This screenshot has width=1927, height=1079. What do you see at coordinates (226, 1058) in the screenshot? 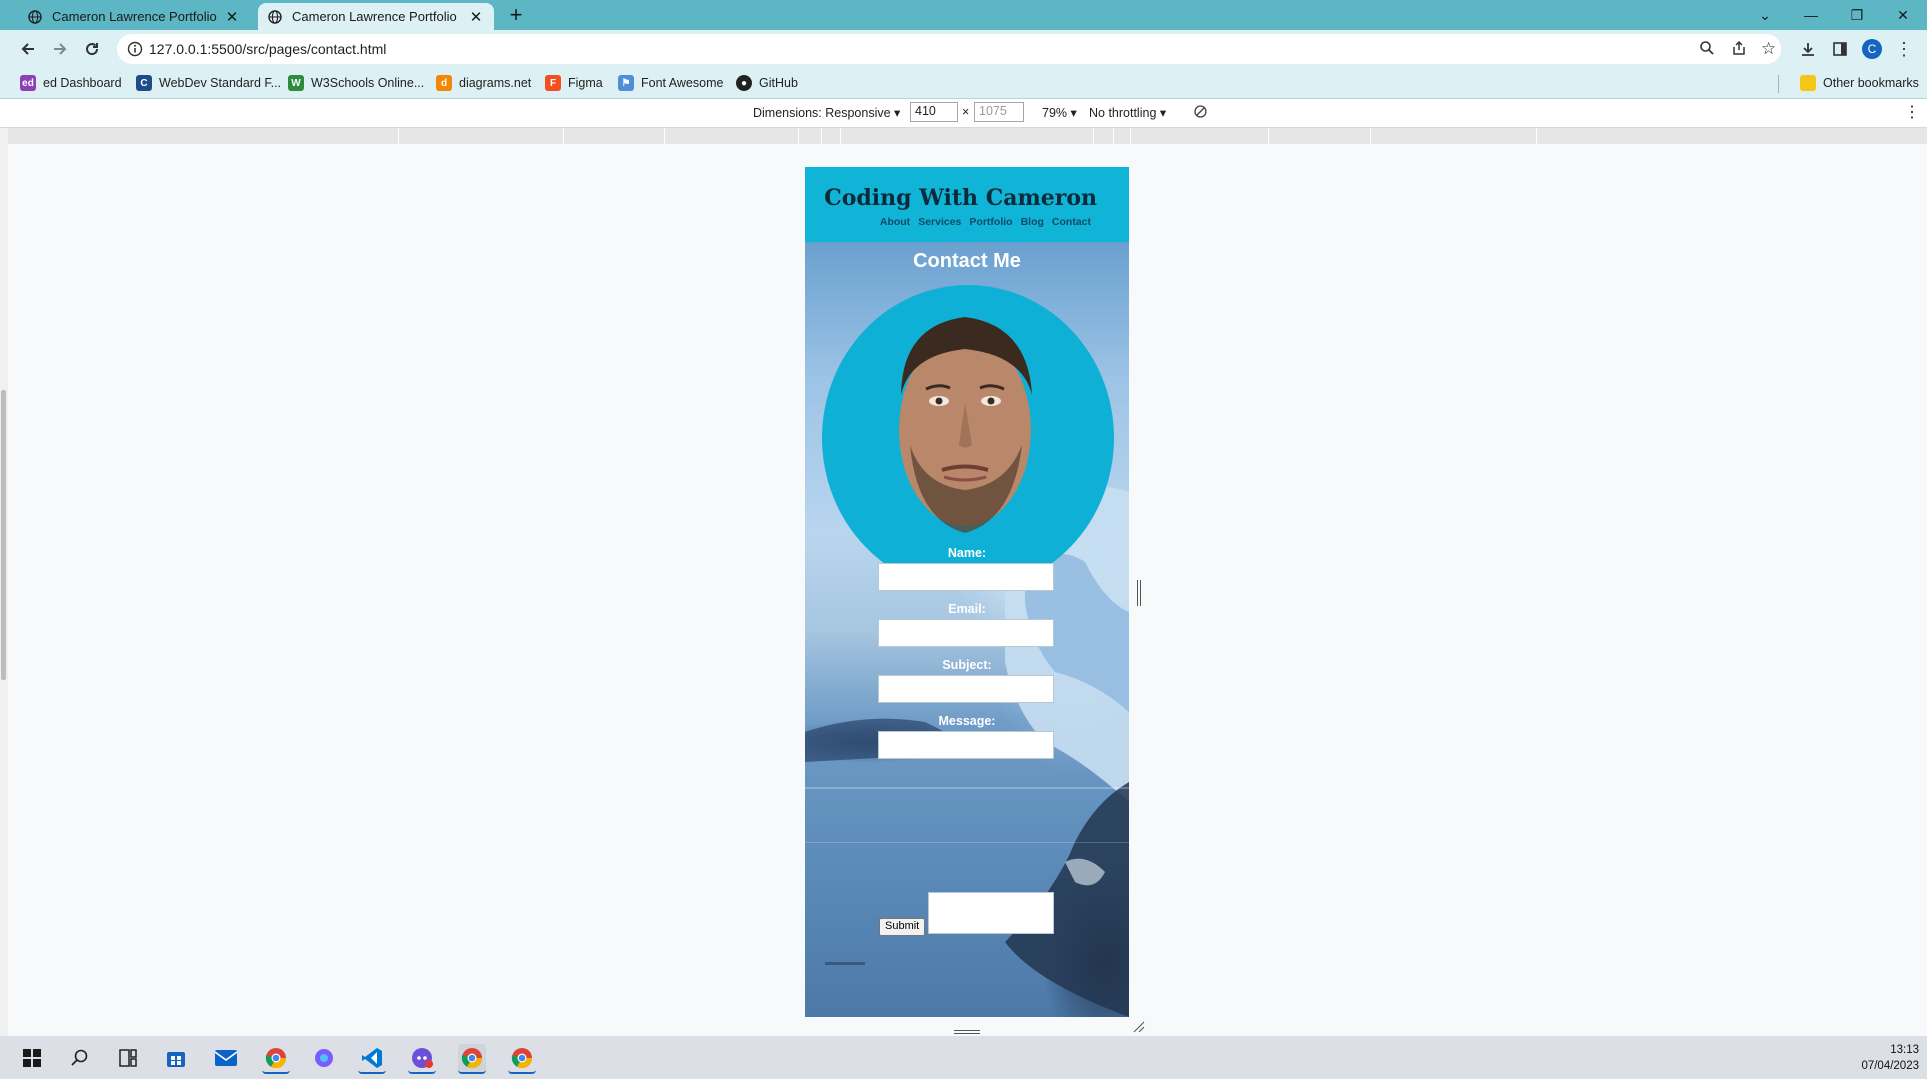
I see `mail-icon` at bounding box center [226, 1058].